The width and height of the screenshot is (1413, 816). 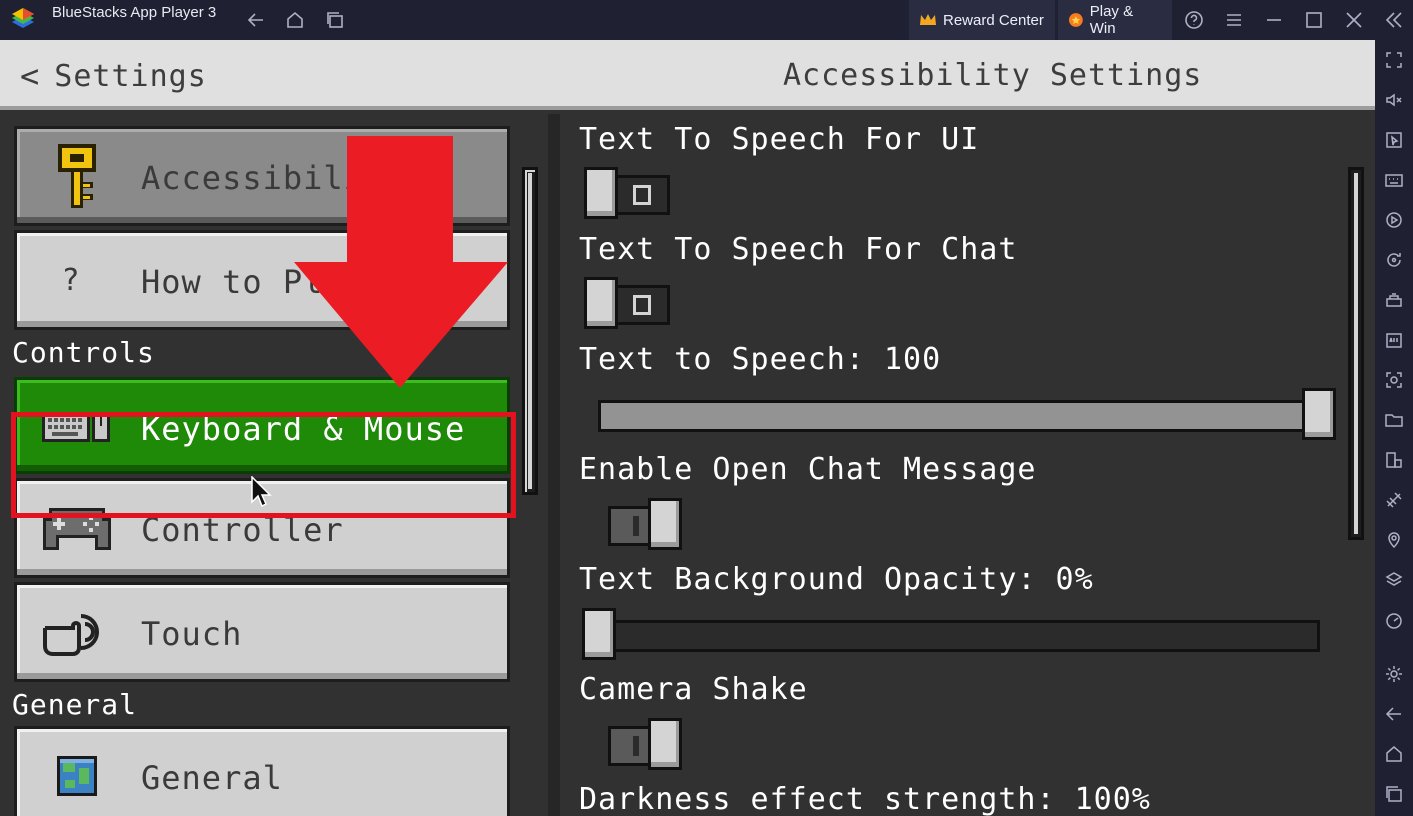 What do you see at coordinates (760, 359) in the screenshot?
I see `tts-volume-label: Text to Speech: 100` at bounding box center [760, 359].